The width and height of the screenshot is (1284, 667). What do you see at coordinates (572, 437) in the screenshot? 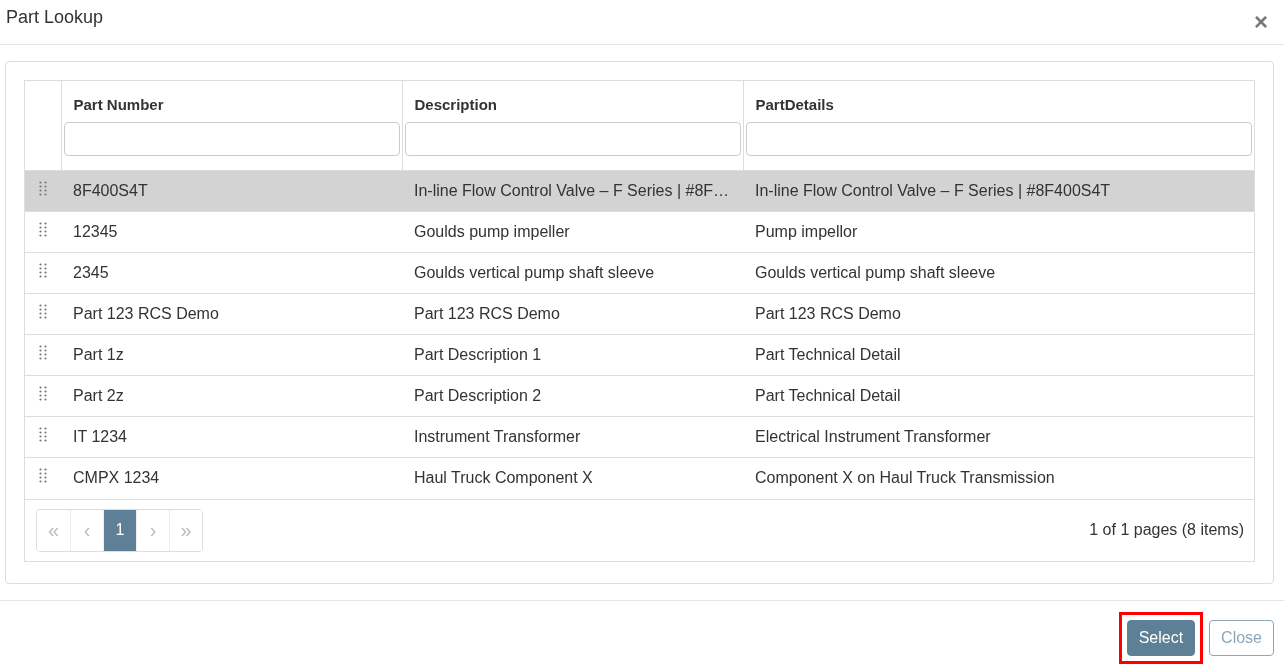
I see `table-cell: Instrument Transformer` at bounding box center [572, 437].